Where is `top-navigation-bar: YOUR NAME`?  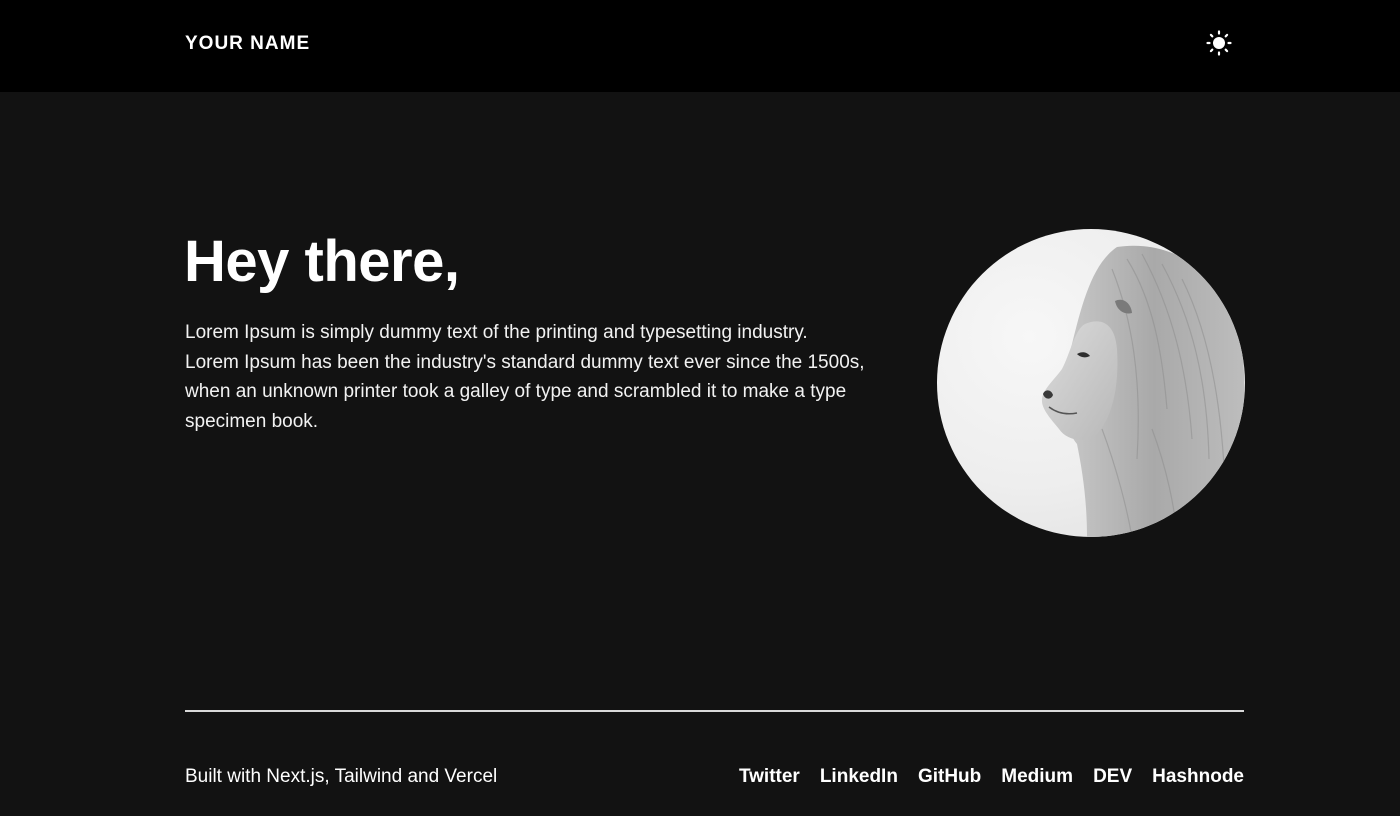
top-navigation-bar: YOUR NAME is located at coordinates (700, 46).